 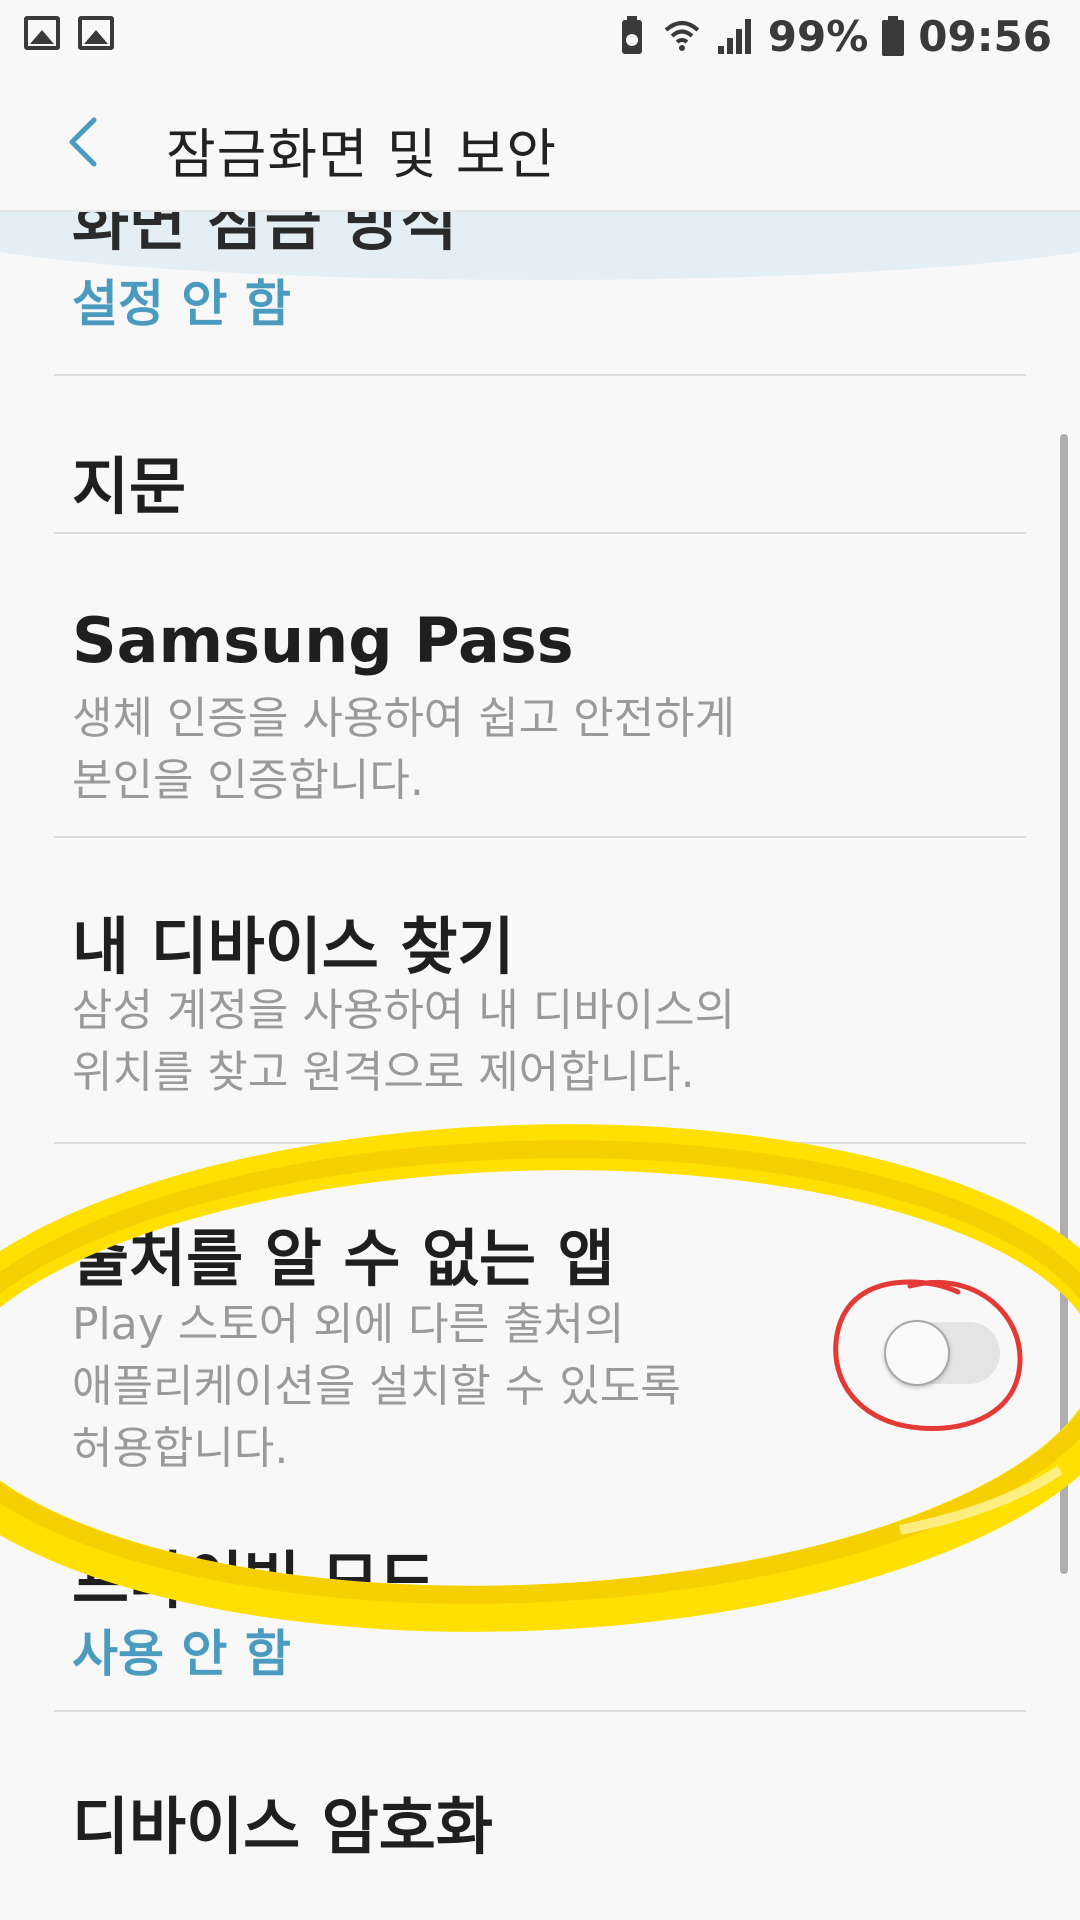 I want to click on list-item-subtitle: 애플리케이션을 설치할 수 있도록, so click(x=376, y=1386).